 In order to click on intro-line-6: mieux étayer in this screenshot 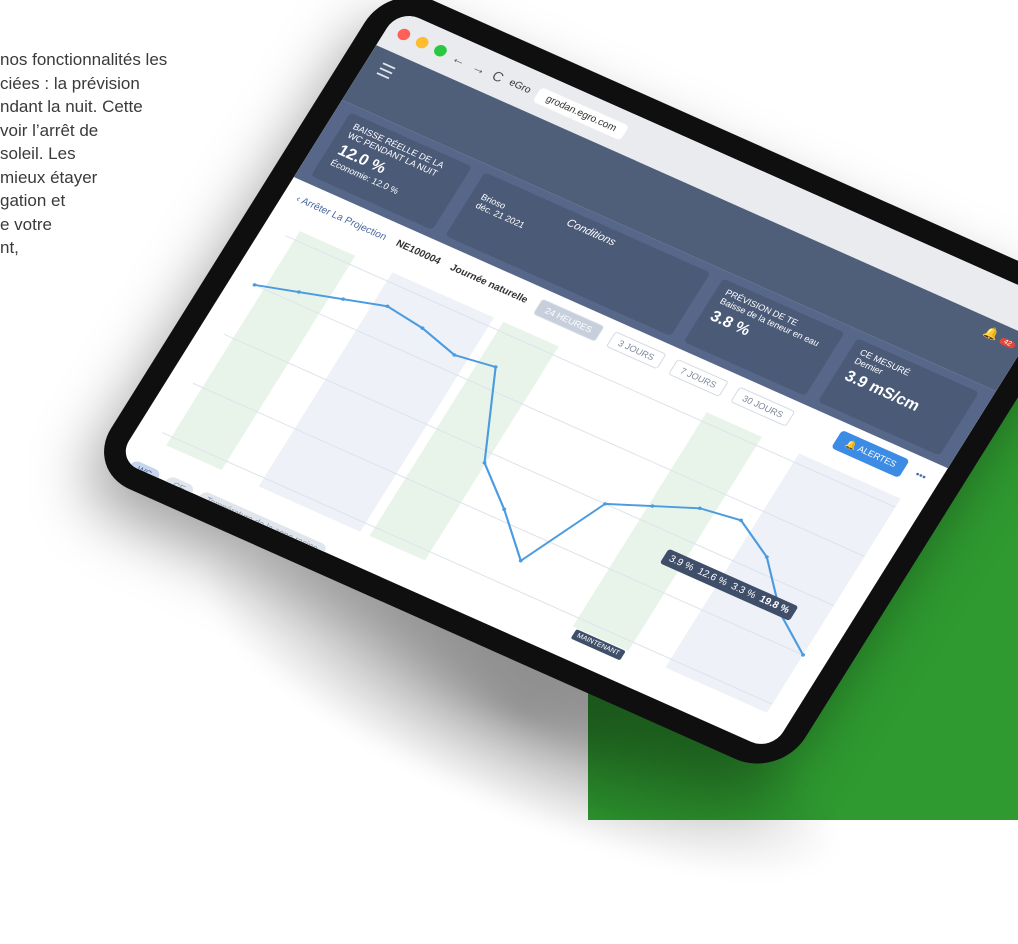, I will do `click(49, 177)`.